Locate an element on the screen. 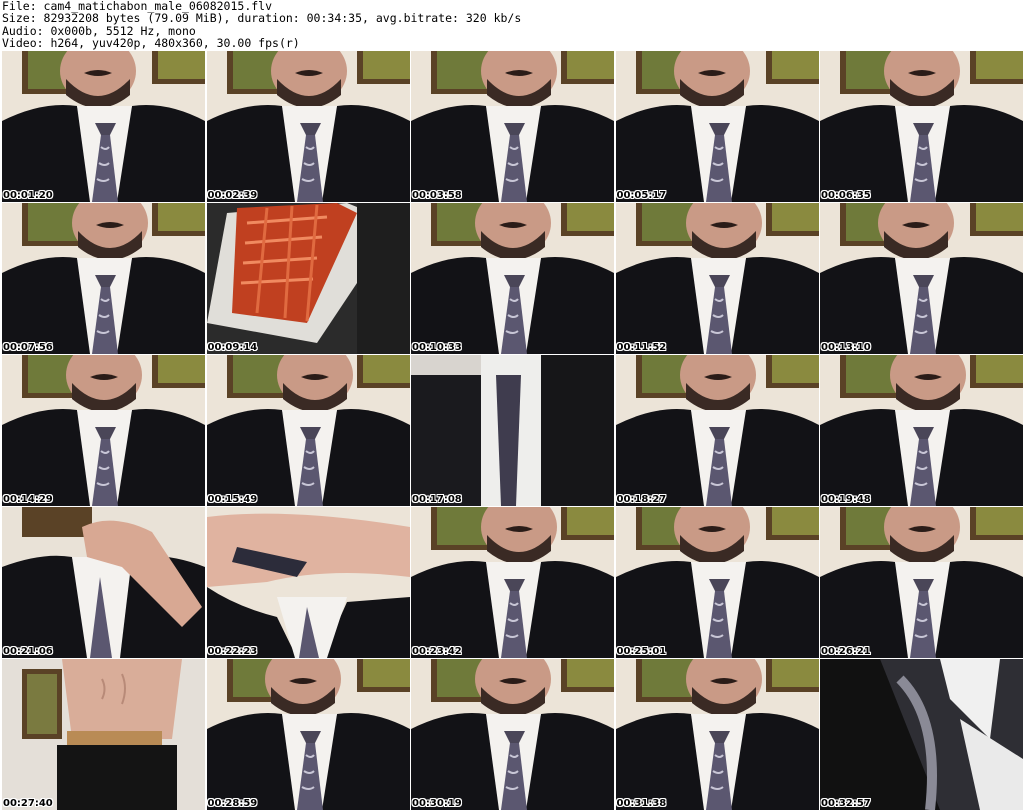 The image size is (1024, 811). timestamp-label: 00:14:29 is located at coordinates (28, 499).